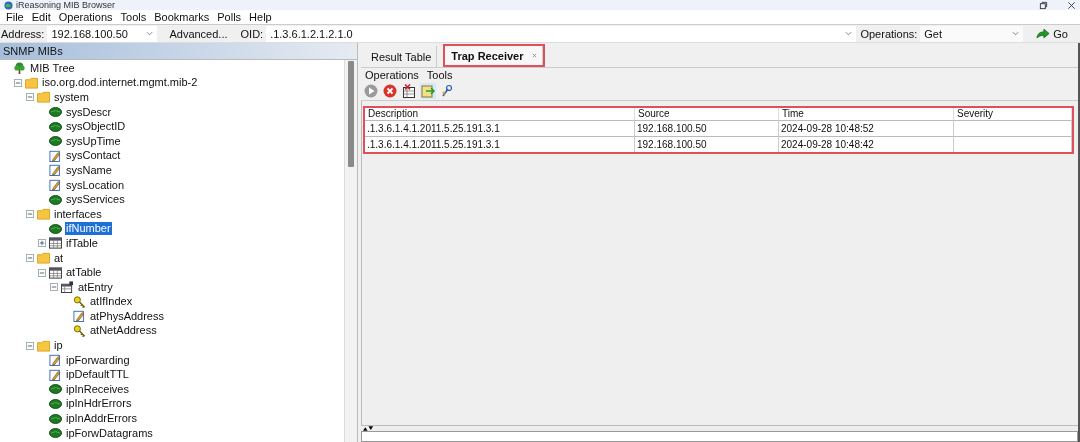 This screenshot has height=442, width=1080. What do you see at coordinates (97, 389) in the screenshot?
I see `tree-item: ipInReceives` at bounding box center [97, 389].